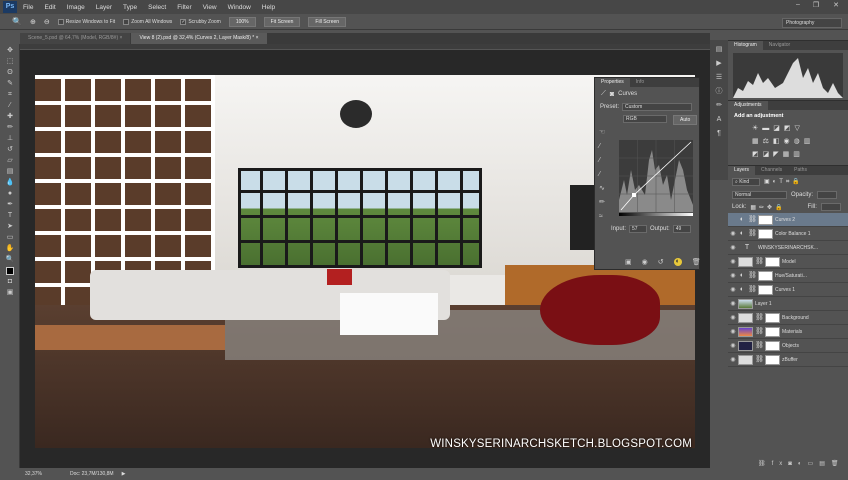  I want to click on layer-row: ◉ ⛓ Materials, so click(788, 332).